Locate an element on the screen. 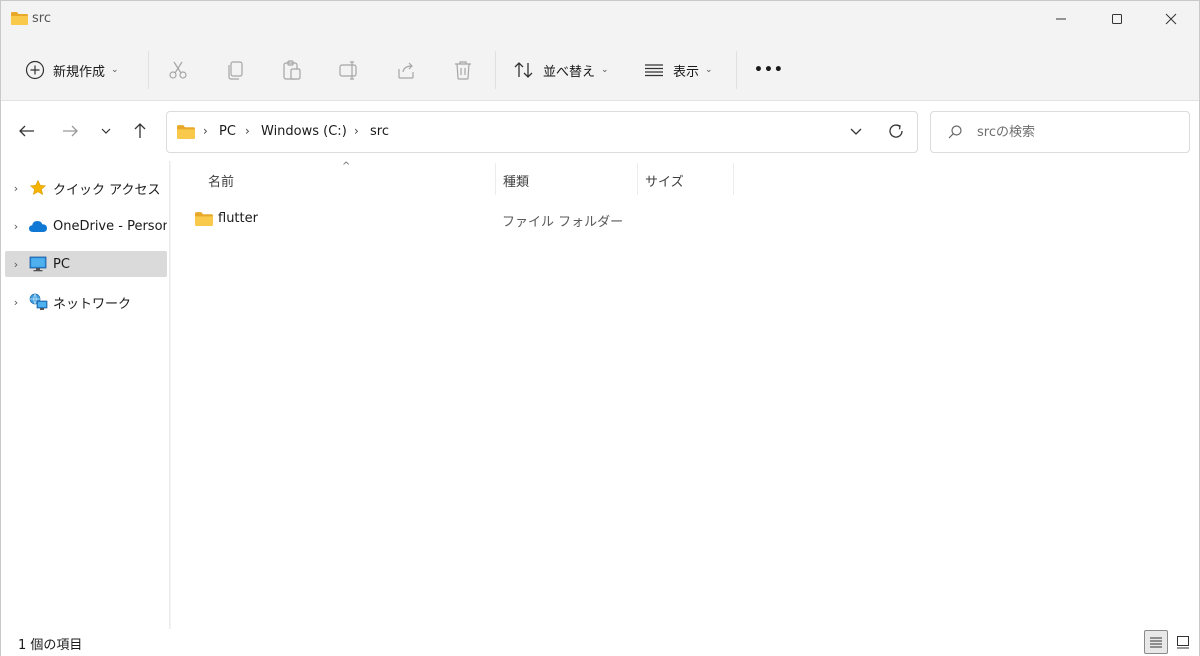  breadcrumb-src: src is located at coordinates (379, 131).